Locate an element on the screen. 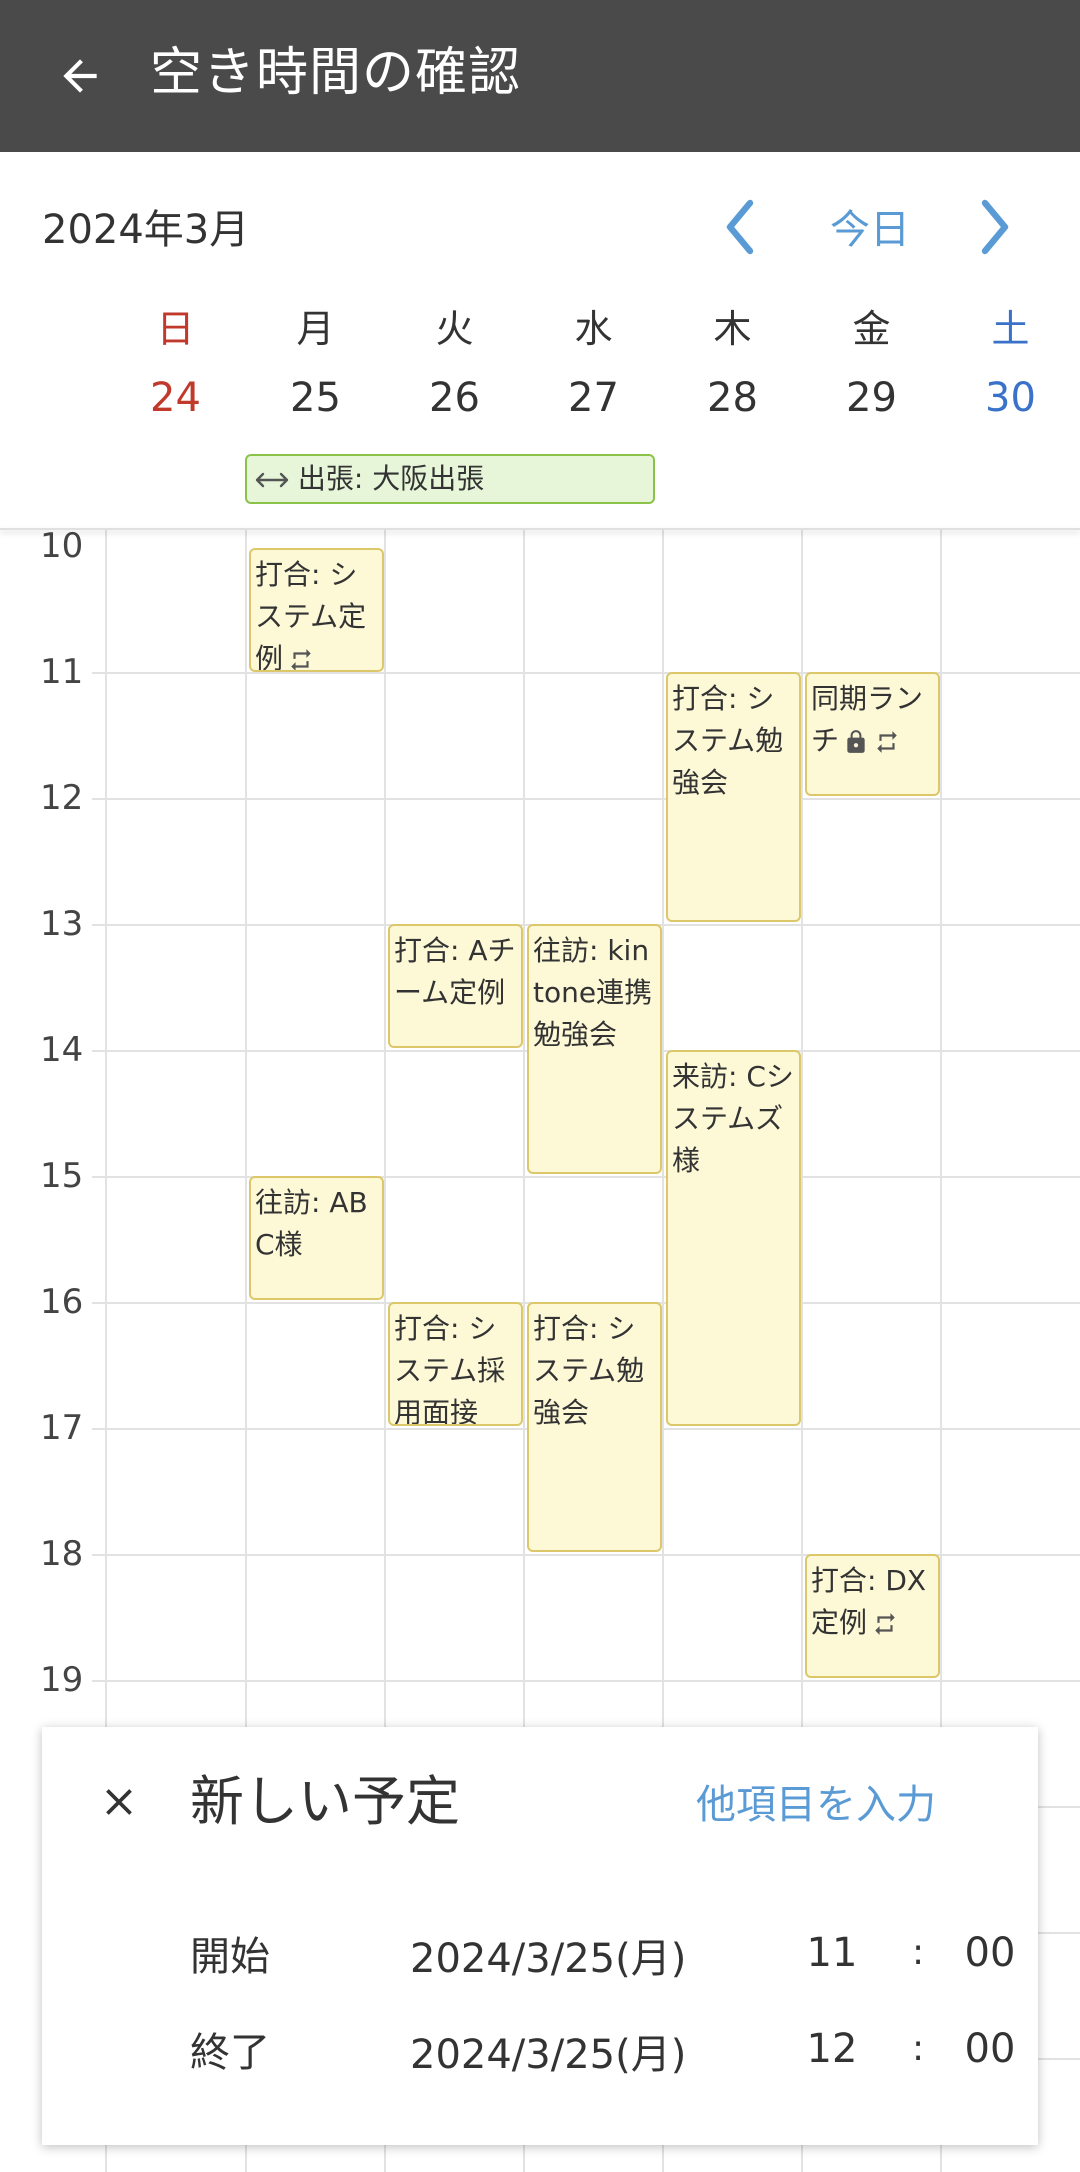 Image resolution: width=1080 pixels, height=2172 pixels. chevron-left-icon is located at coordinates (740, 227).